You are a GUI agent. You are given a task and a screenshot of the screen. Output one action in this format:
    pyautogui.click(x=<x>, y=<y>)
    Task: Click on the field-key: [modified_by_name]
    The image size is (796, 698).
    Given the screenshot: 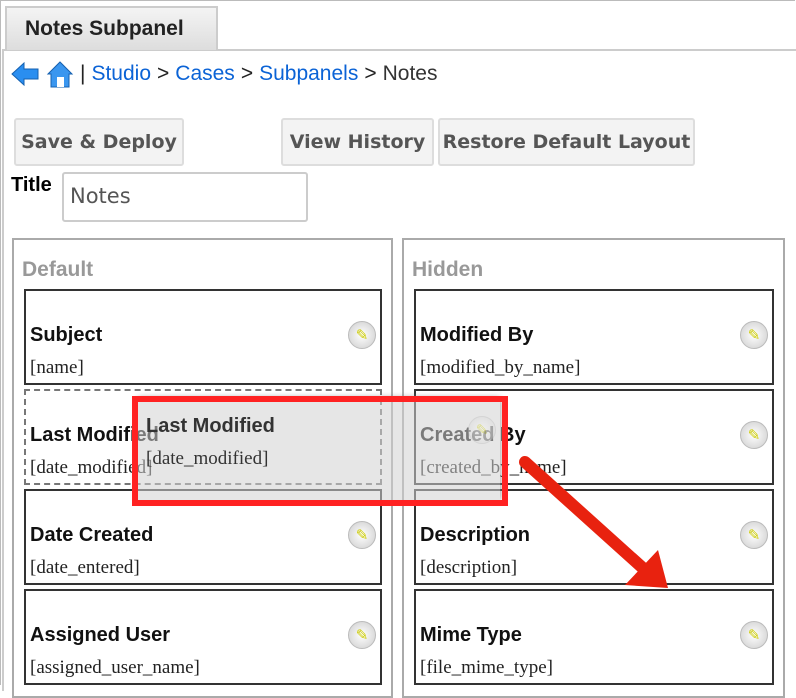 What is the action you would take?
    pyautogui.click(x=500, y=367)
    